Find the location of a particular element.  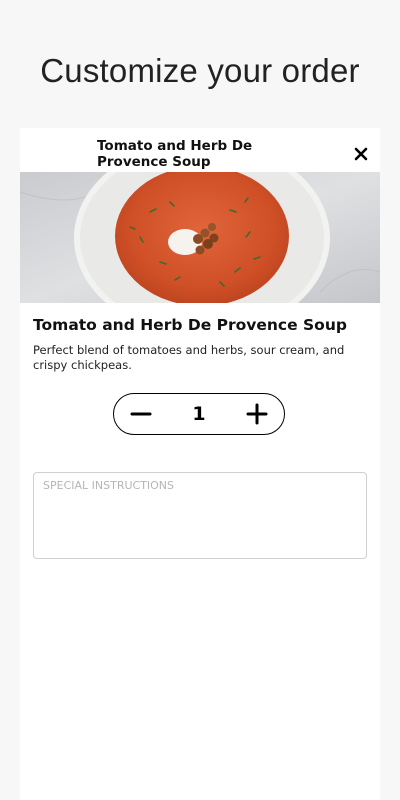

increase-quantity-button is located at coordinates (257, 414).